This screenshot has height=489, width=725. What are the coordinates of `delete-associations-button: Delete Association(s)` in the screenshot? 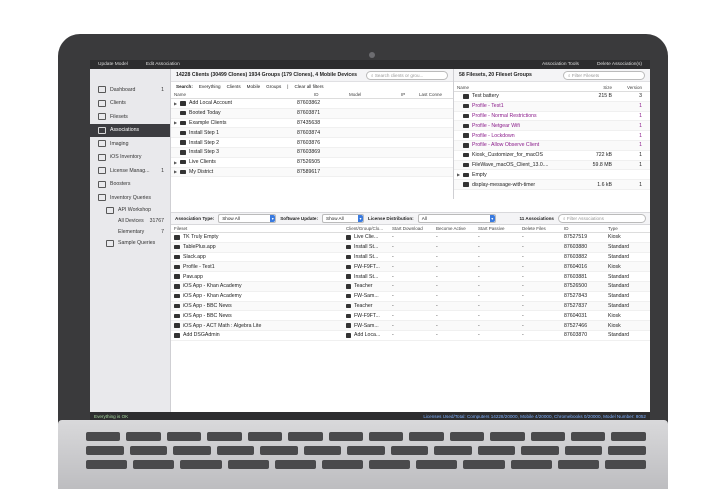 It's located at (619, 64).